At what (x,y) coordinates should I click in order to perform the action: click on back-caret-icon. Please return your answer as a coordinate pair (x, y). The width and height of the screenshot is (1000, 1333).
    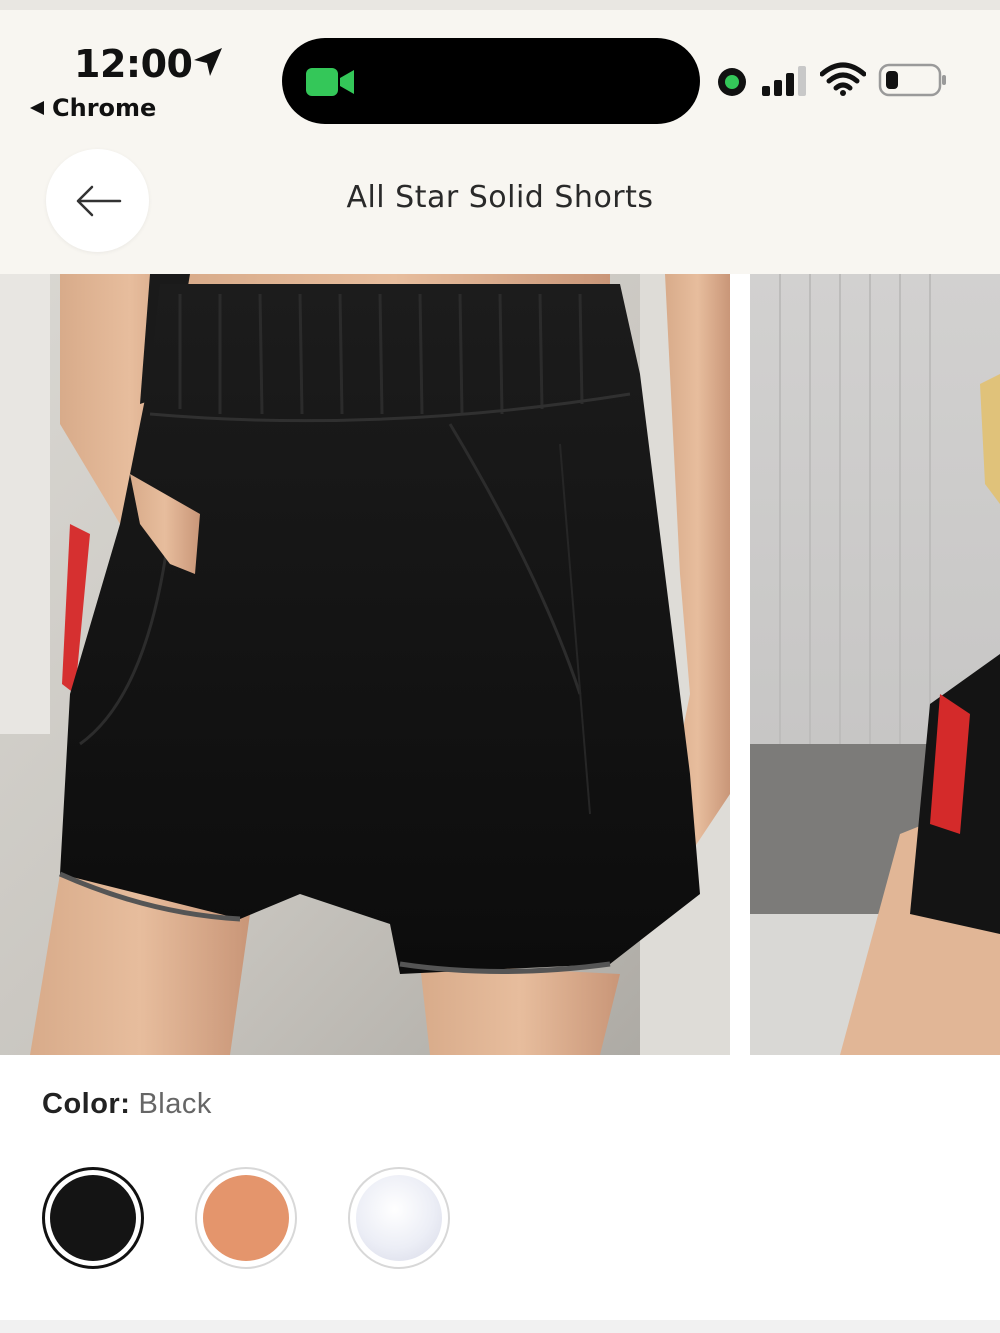
    Looking at the image, I should click on (37, 108).